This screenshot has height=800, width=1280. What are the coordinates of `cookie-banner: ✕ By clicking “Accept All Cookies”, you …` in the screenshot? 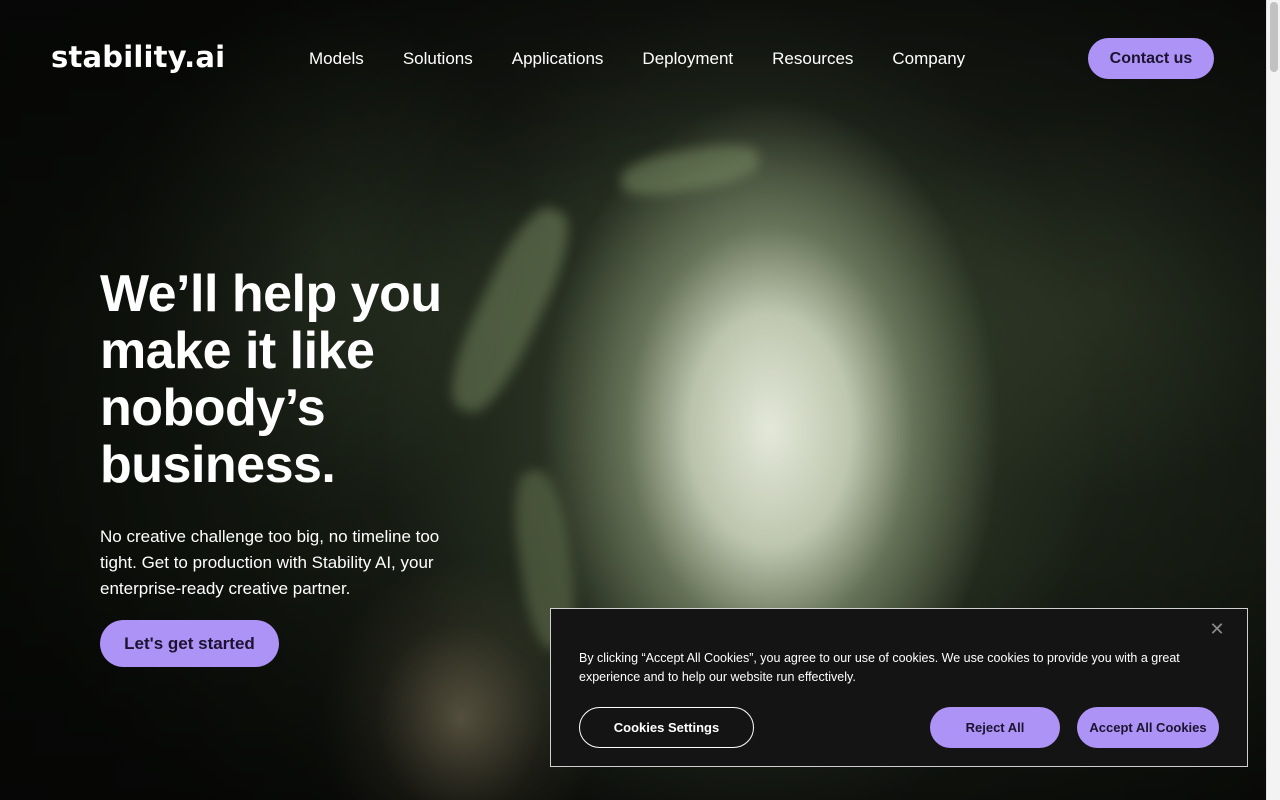 It's located at (899, 687).